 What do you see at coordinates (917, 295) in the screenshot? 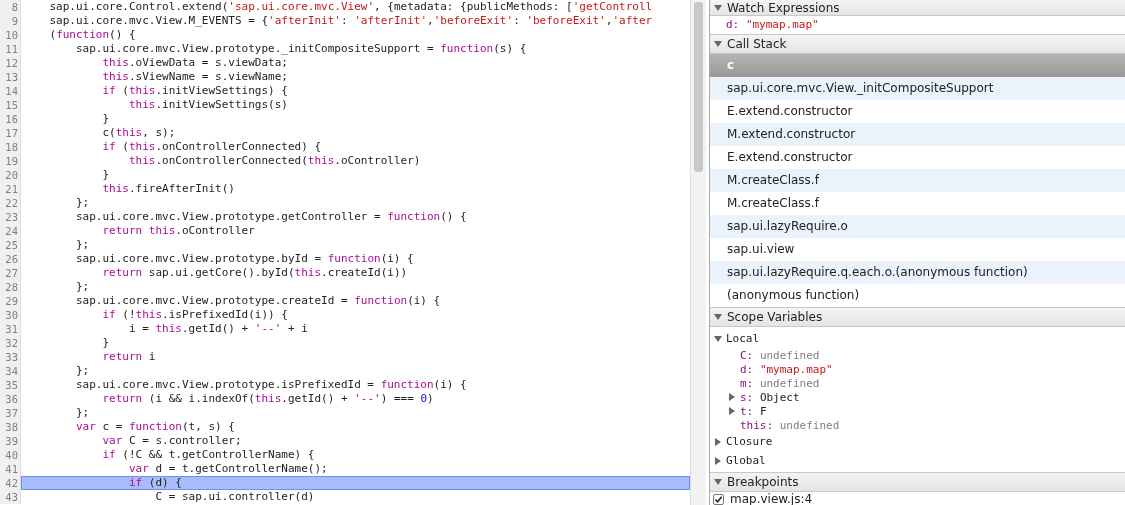
I see `call-stack-frame: (anonymous function)` at bounding box center [917, 295].